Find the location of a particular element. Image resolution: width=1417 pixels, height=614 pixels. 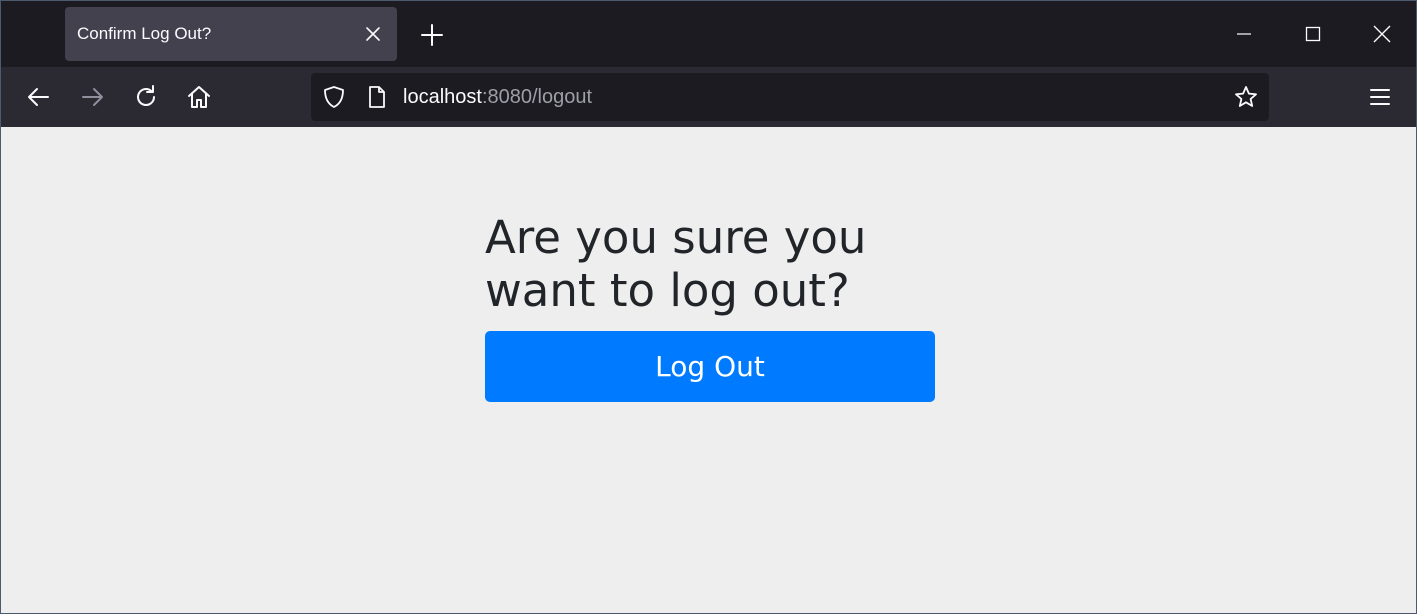

arrow-right-icon is located at coordinates (93, 97).